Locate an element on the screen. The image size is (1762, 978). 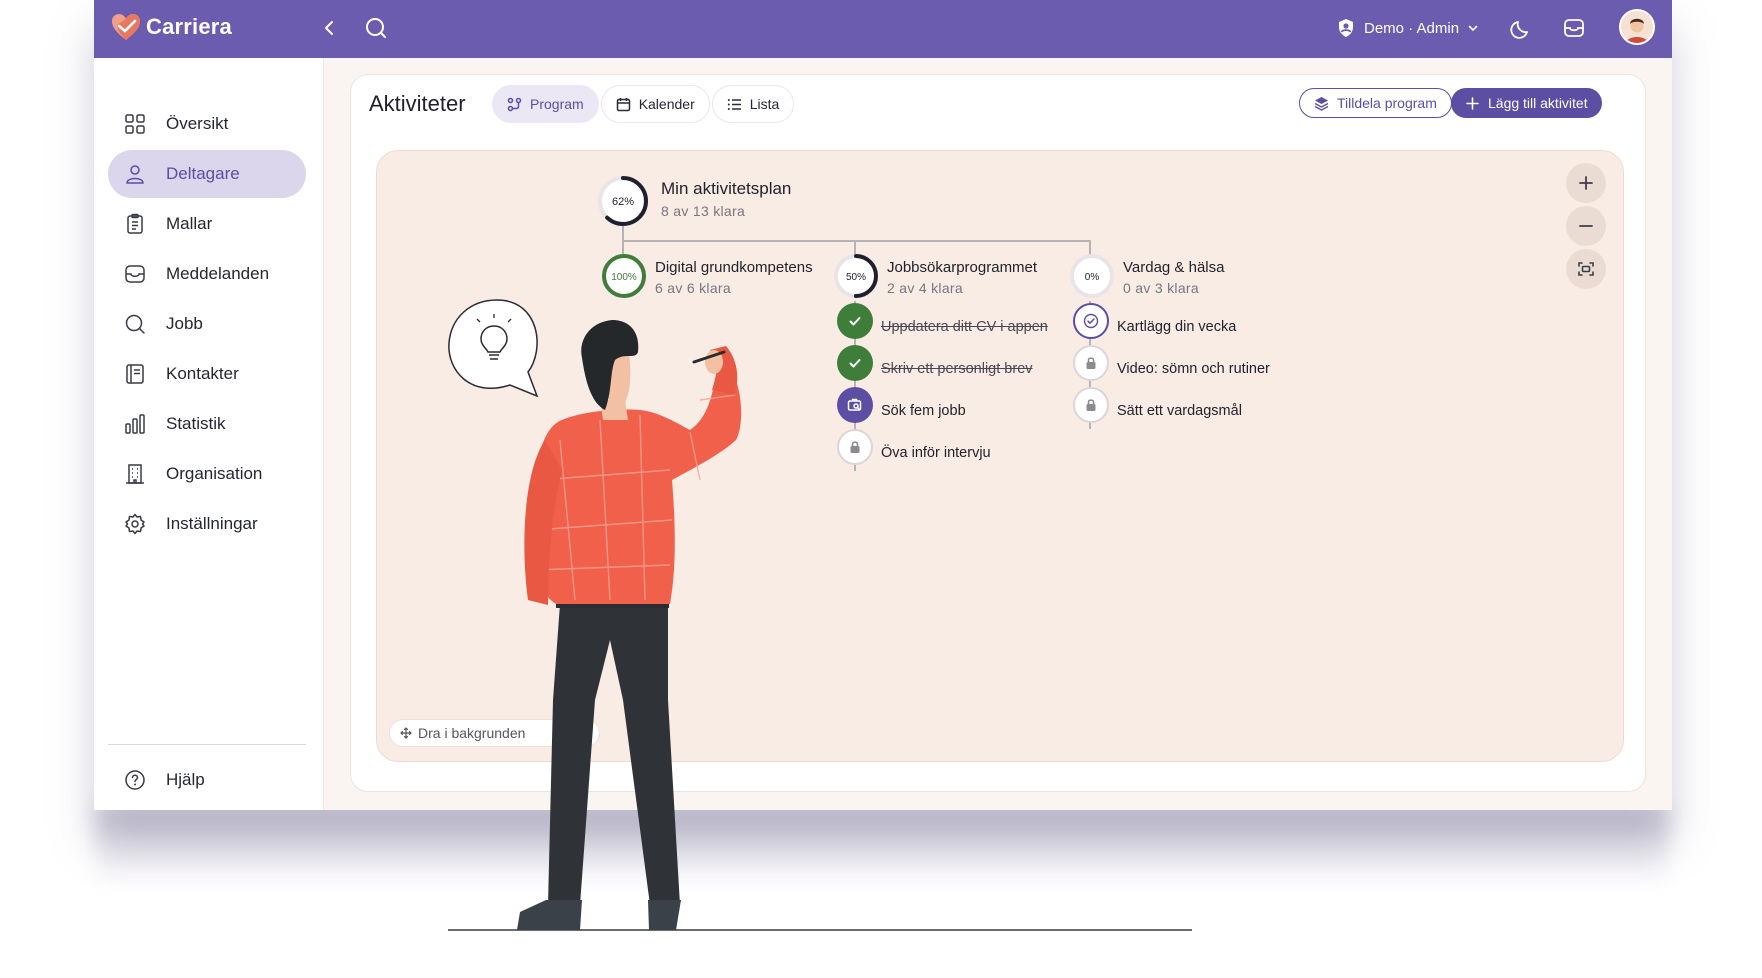
user-icon is located at coordinates (135, 174).